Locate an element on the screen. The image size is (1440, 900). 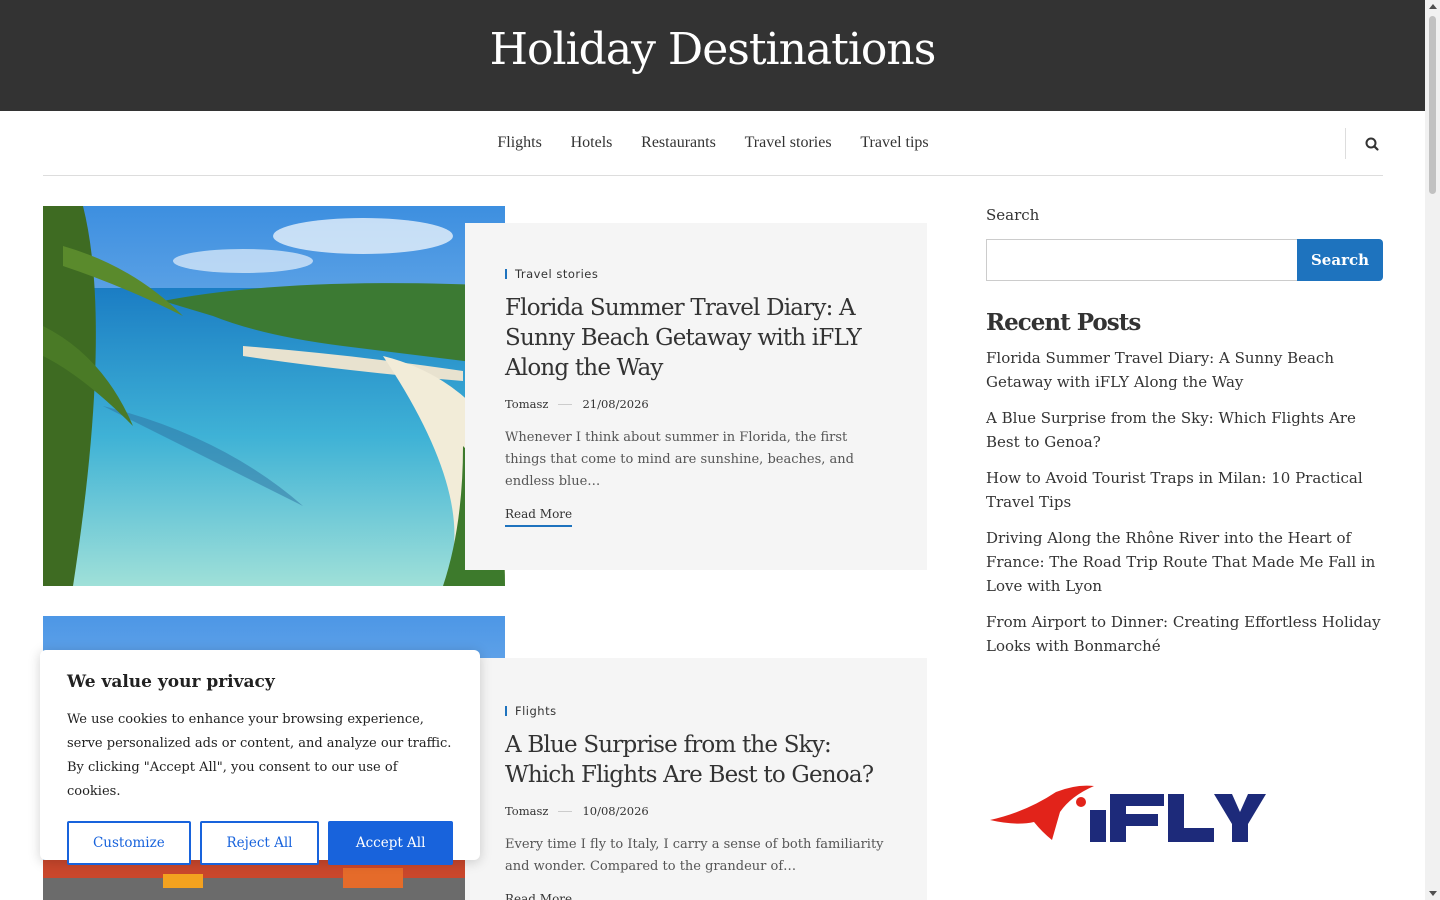
customize-button: Customize is located at coordinates (129, 843).